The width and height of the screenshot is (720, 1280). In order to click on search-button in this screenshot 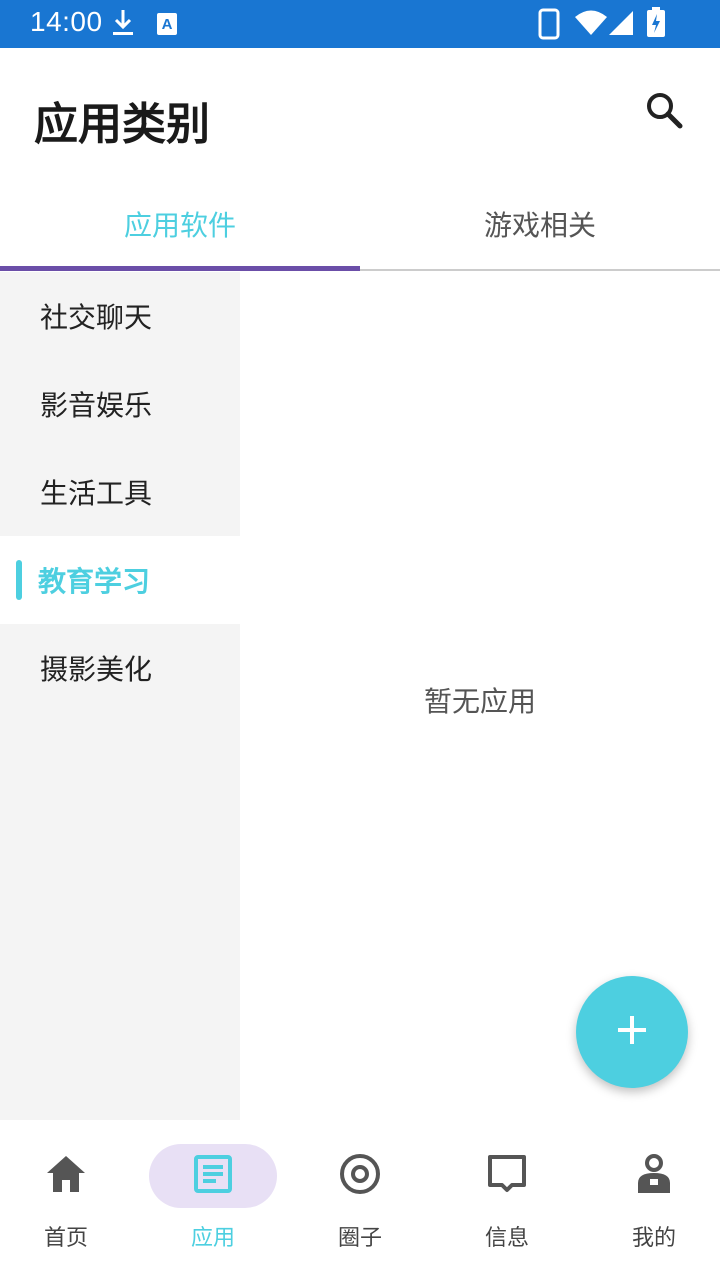, I will do `click(664, 112)`.